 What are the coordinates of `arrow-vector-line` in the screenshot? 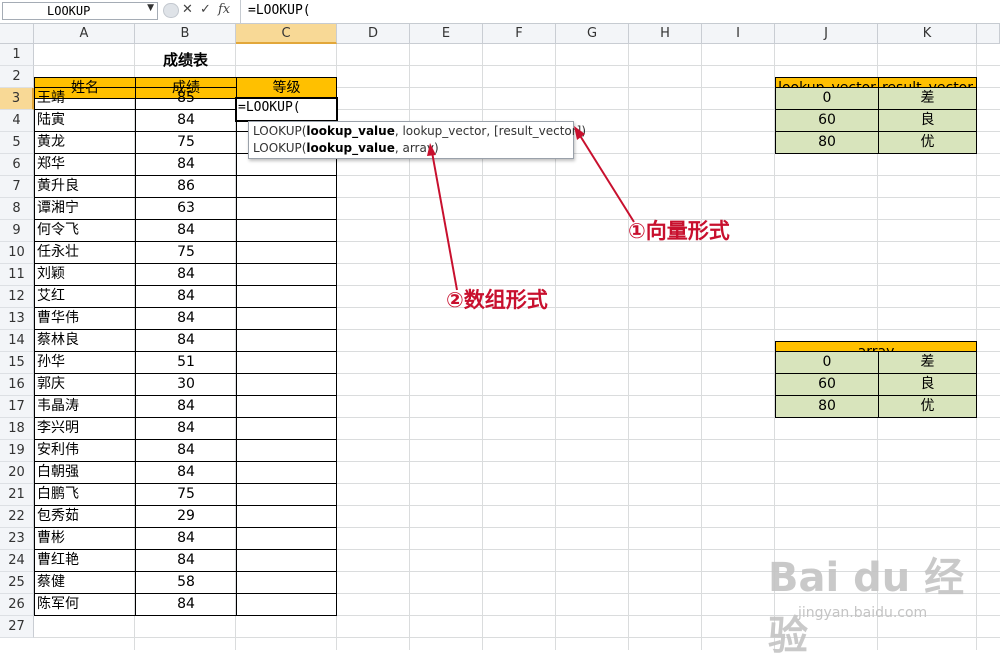 It's located at (606, 178).